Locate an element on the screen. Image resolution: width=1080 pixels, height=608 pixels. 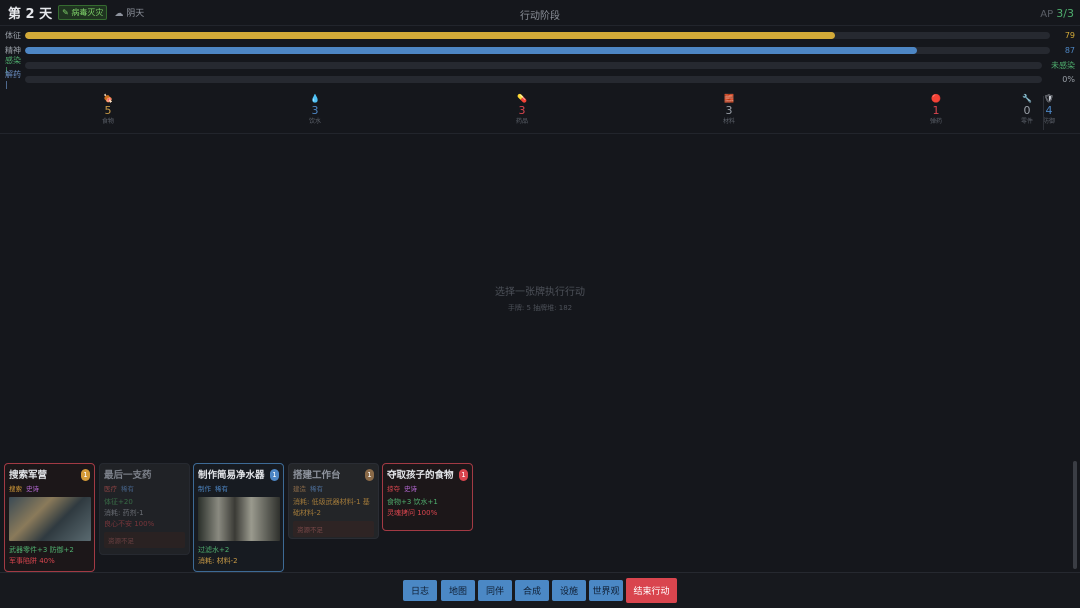
card-tags: 搜索 史诗 is located at coordinates (49, 489).